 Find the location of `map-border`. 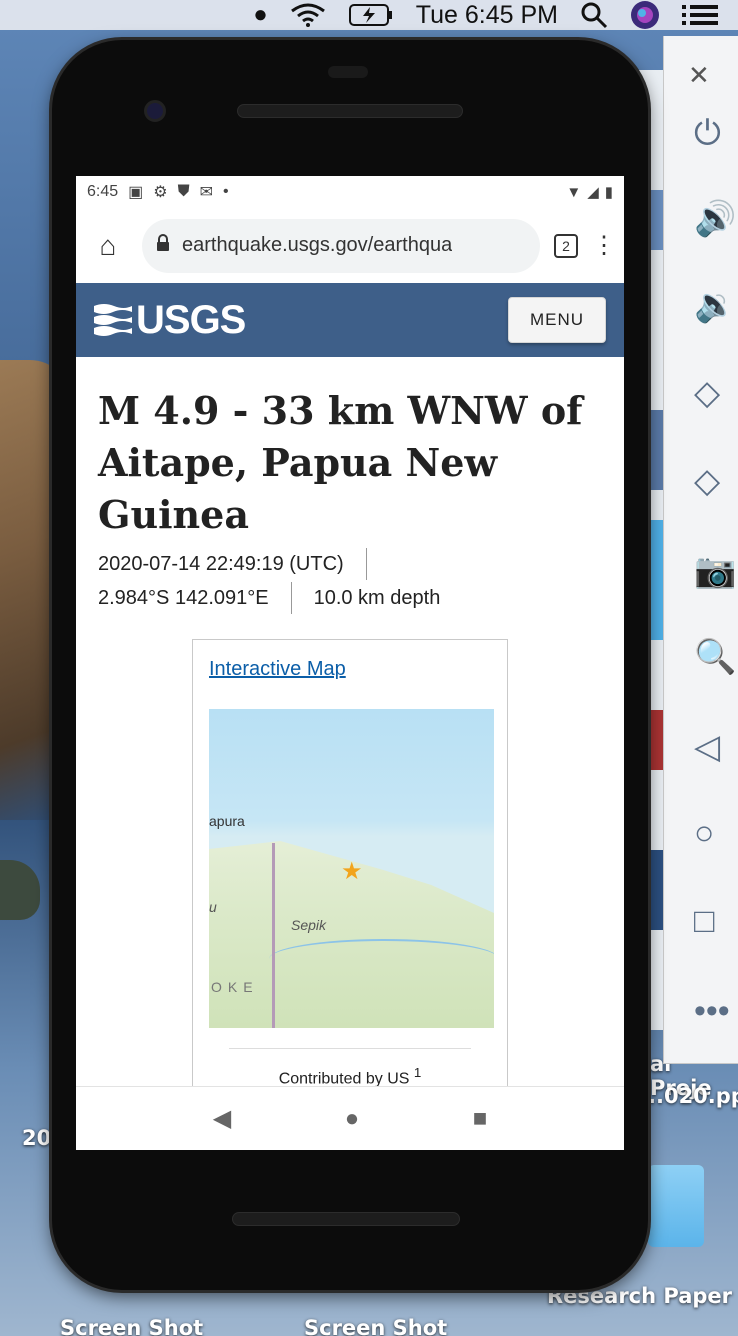

map-border is located at coordinates (273, 935).